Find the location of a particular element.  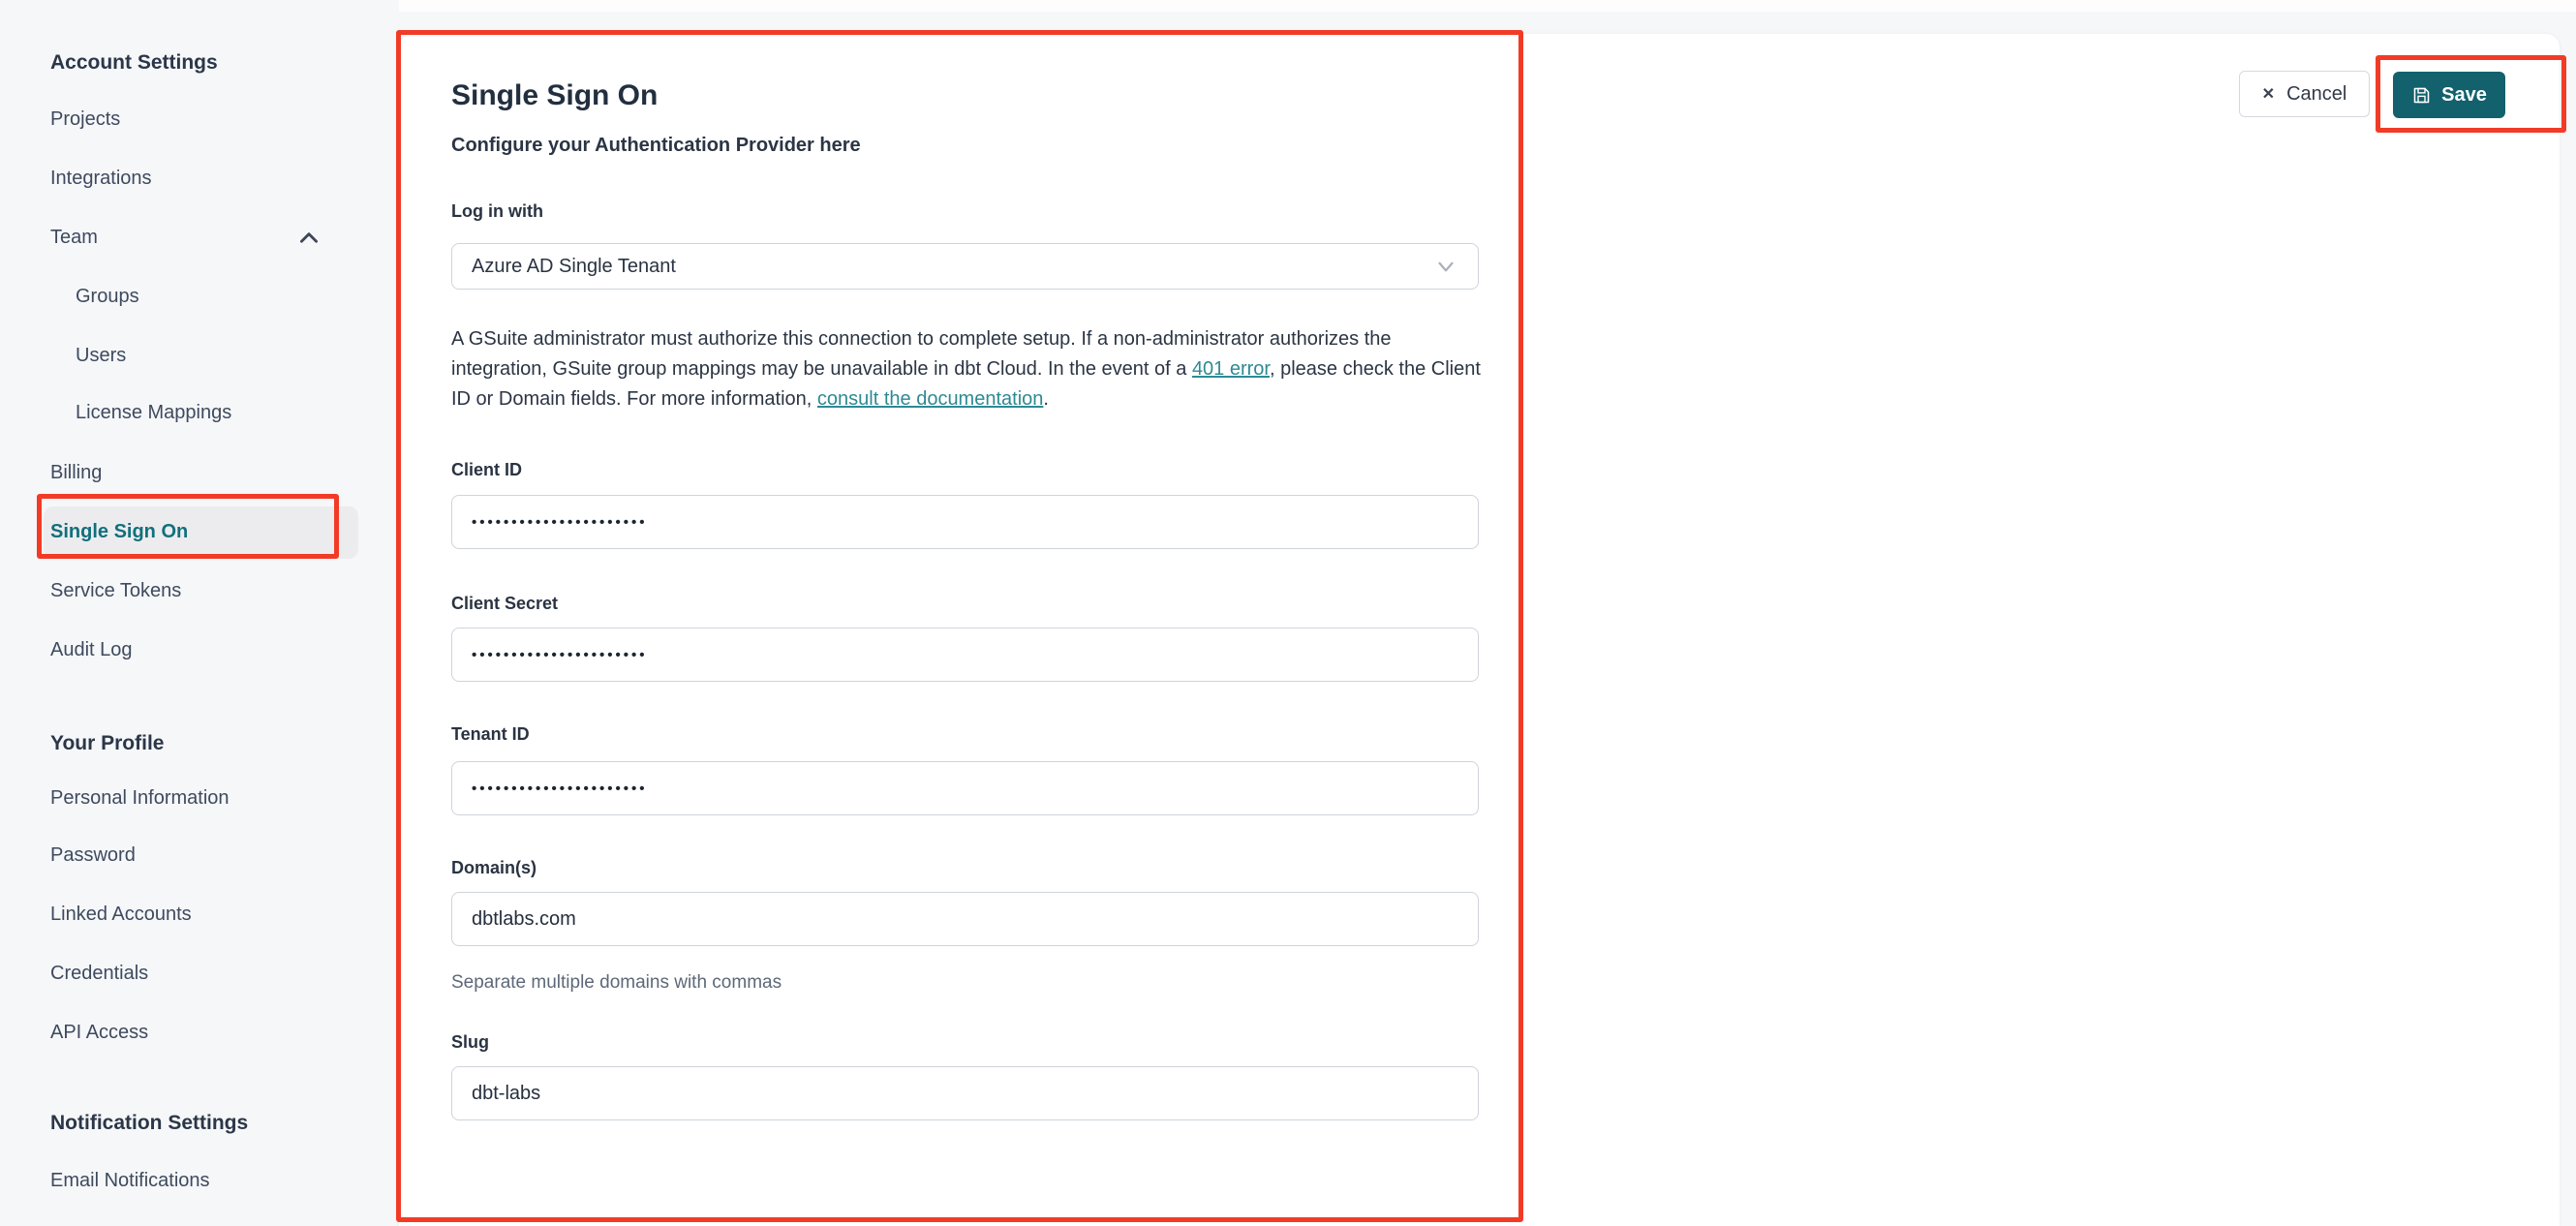

sidebar-item-single-sign-on: Single Sign On is located at coordinates (119, 532).